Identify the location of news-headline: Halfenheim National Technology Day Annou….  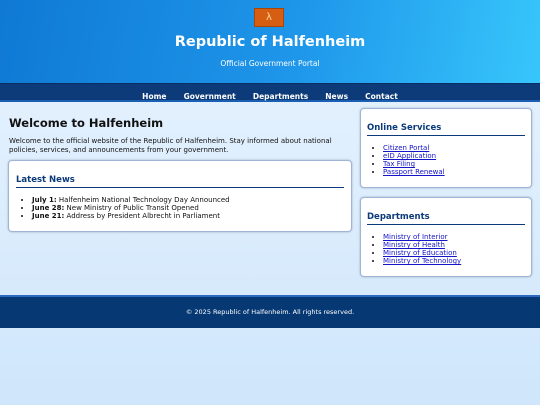
(143, 200).